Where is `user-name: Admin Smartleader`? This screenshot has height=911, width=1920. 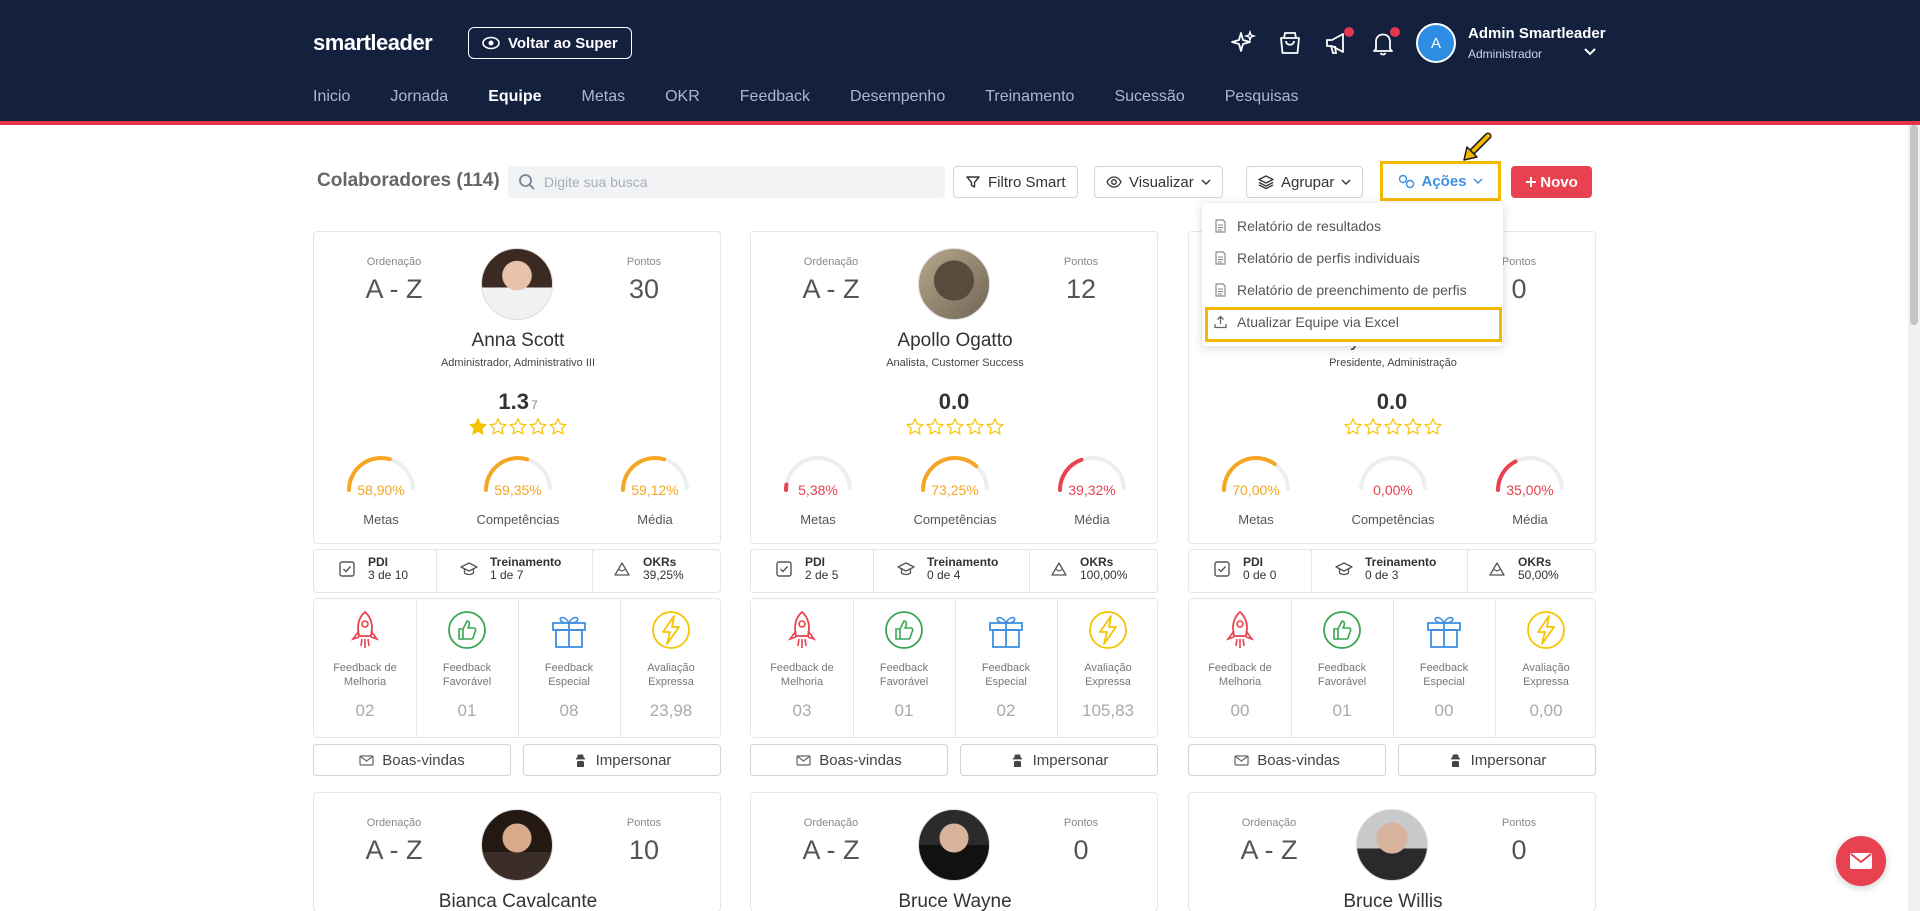 user-name: Admin Smartleader is located at coordinates (1537, 33).